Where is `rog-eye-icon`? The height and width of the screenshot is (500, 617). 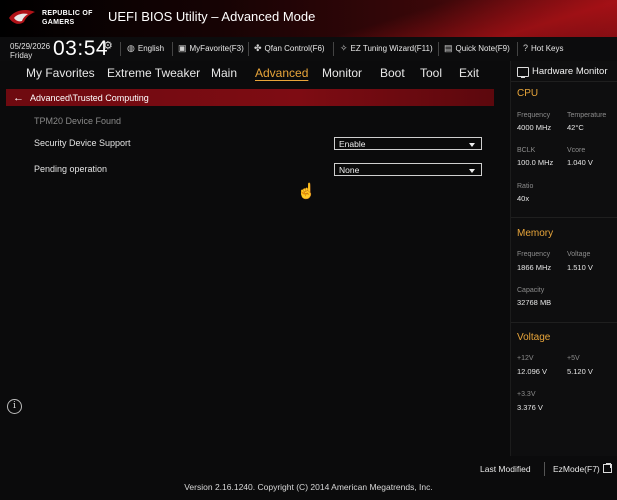
rog-eye-icon is located at coordinates (22, 17).